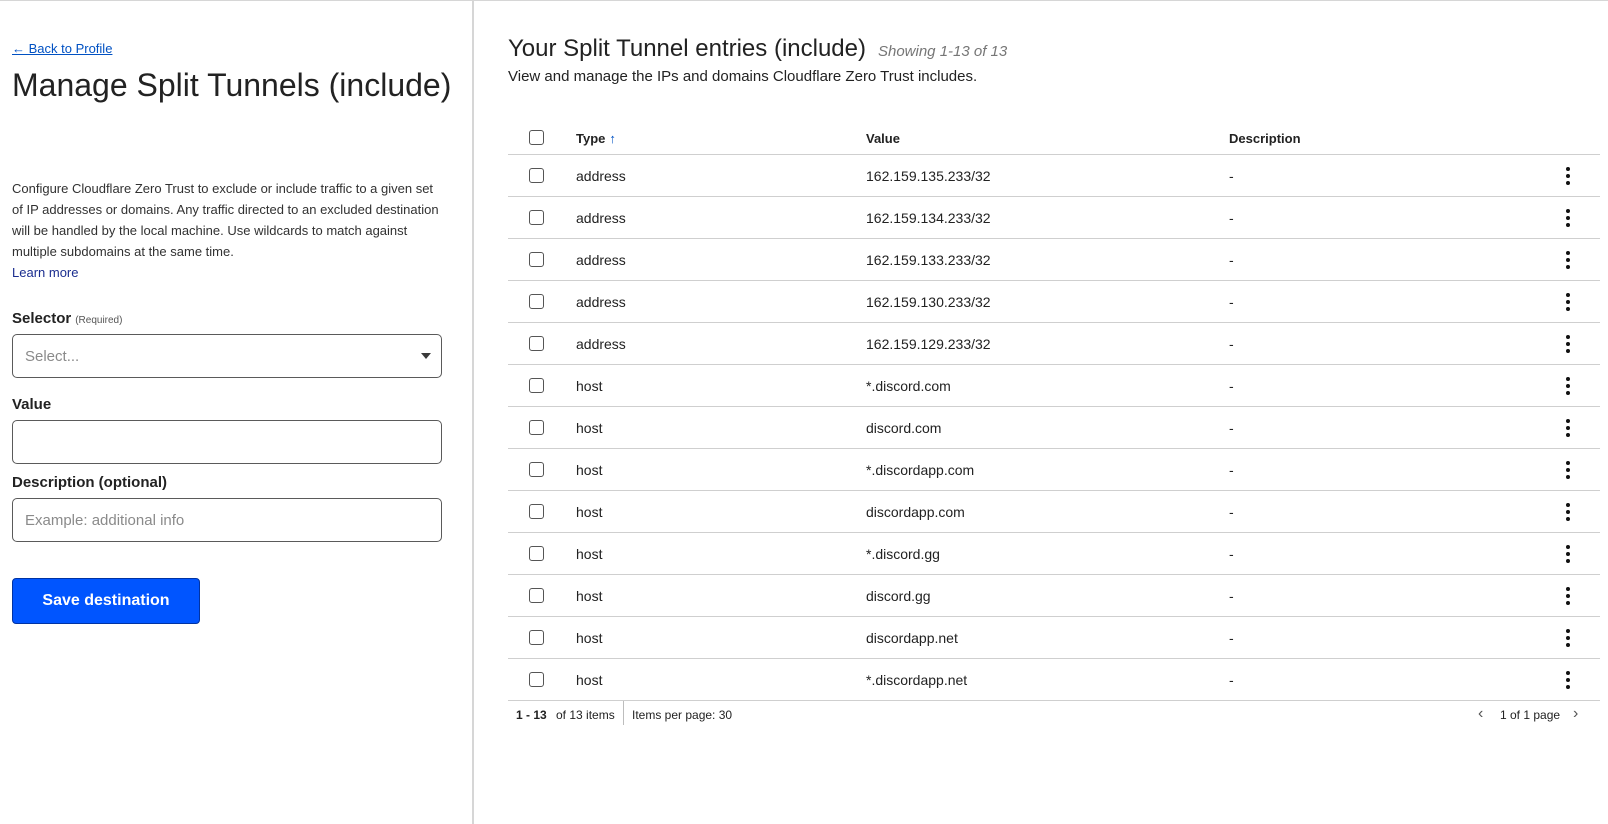 Image resolution: width=1608 pixels, height=824 pixels. What do you see at coordinates (1054, 680) in the screenshot?
I see `table-row: host *.discordapp.net -` at bounding box center [1054, 680].